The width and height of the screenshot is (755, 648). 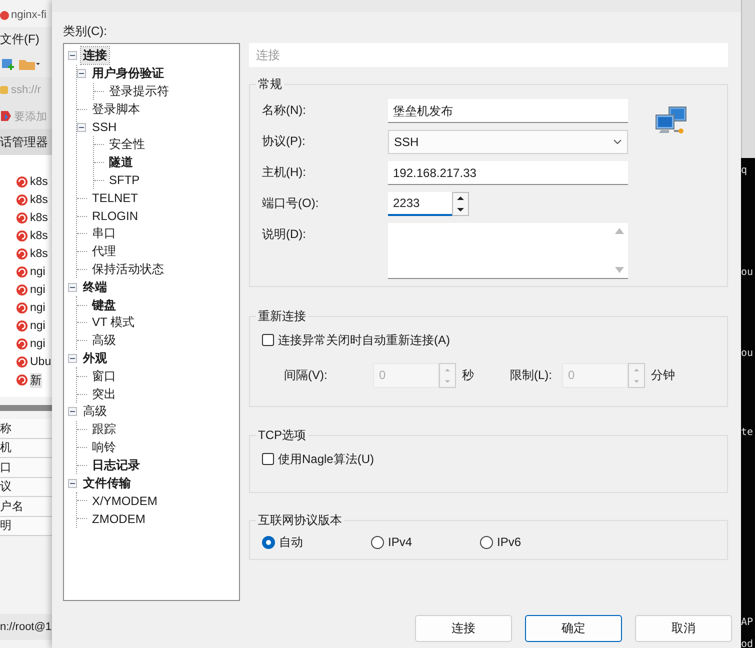 What do you see at coordinates (104, 394) in the screenshot?
I see `tree-item: 突出` at bounding box center [104, 394].